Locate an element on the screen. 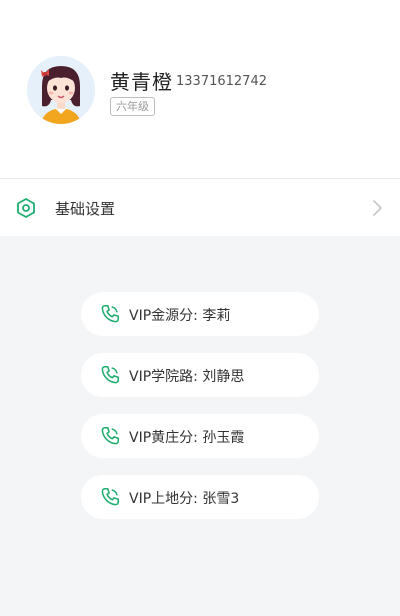 The image size is (400, 616). gear-icon is located at coordinates (26, 208).